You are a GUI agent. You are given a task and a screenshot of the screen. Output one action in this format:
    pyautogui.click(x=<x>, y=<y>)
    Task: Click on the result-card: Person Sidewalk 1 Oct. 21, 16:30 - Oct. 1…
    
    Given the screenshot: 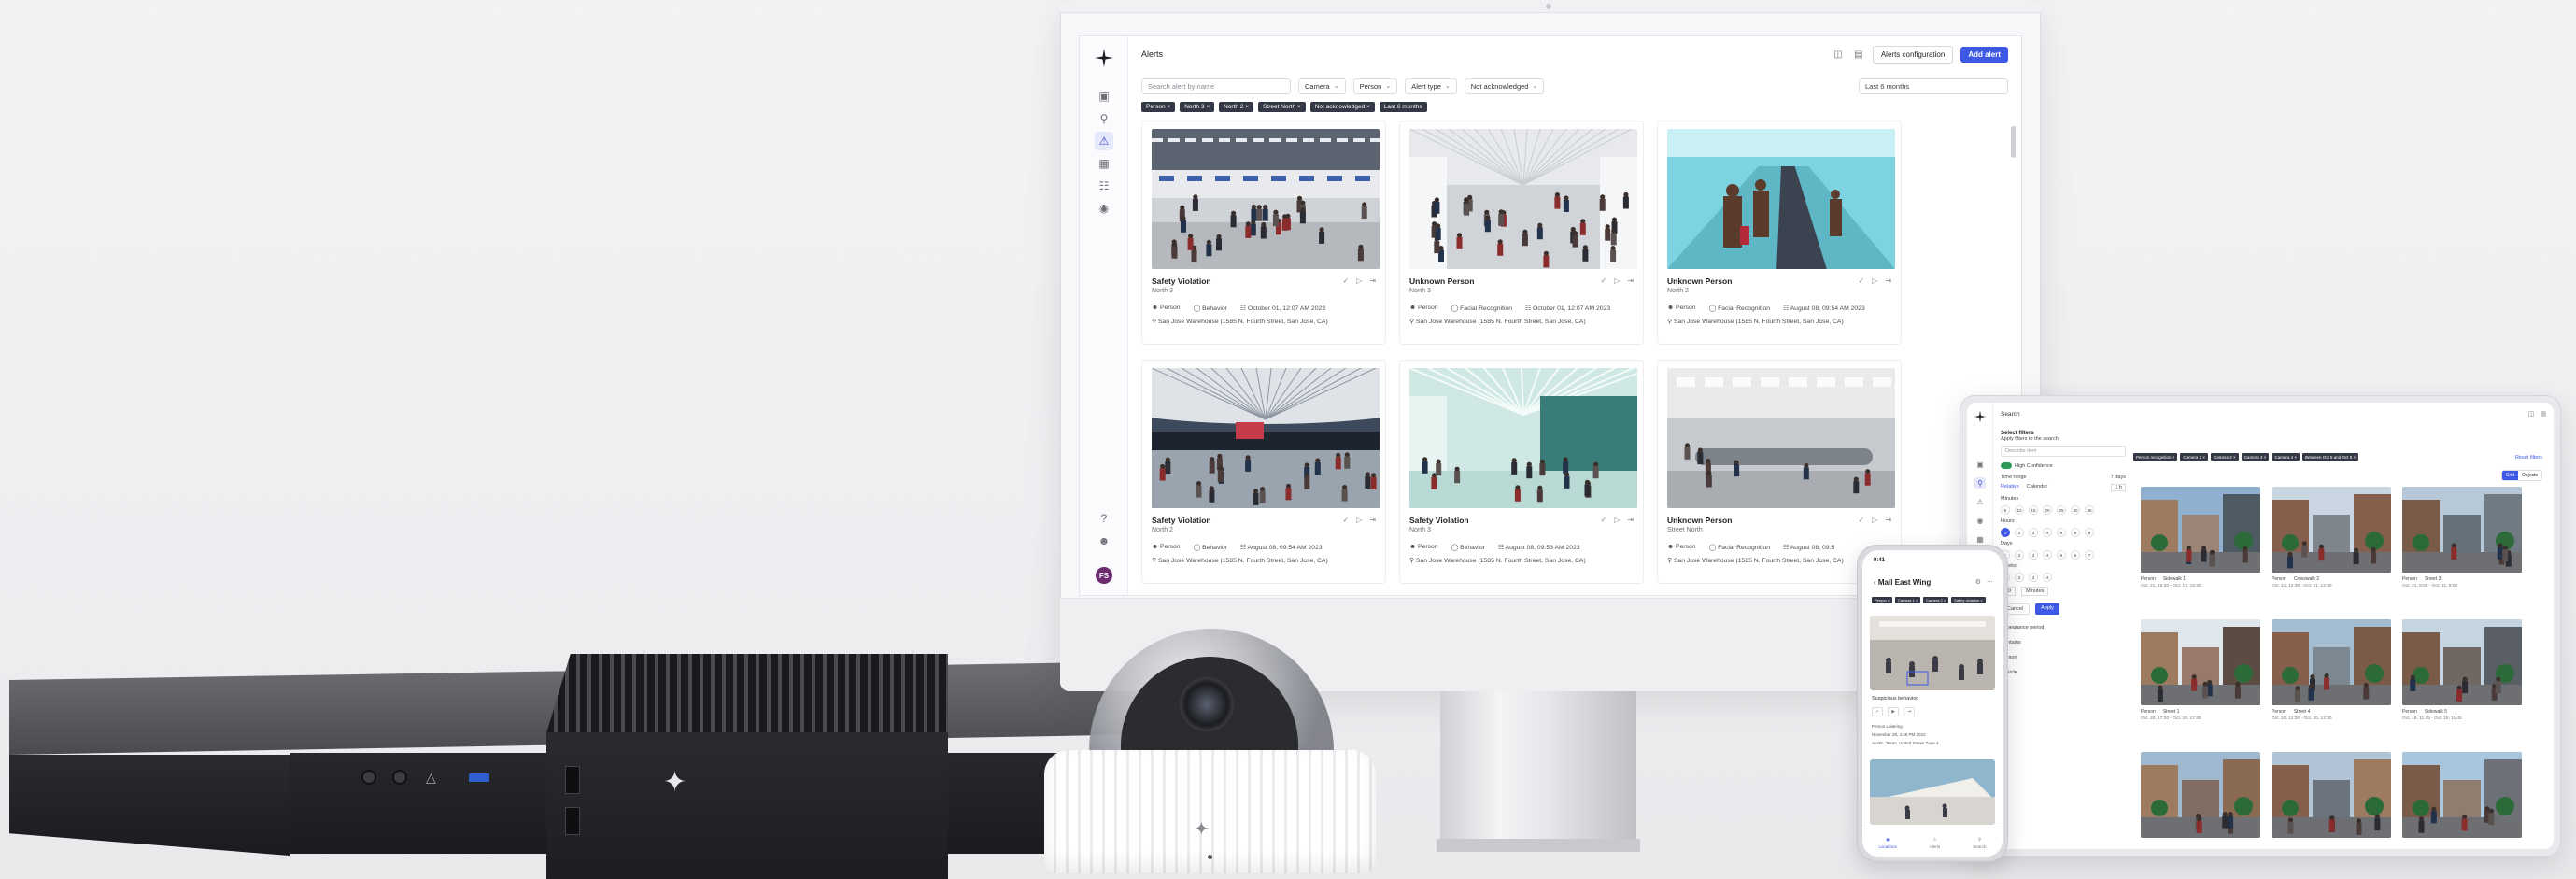 What is the action you would take?
    pyautogui.click(x=2200, y=548)
    